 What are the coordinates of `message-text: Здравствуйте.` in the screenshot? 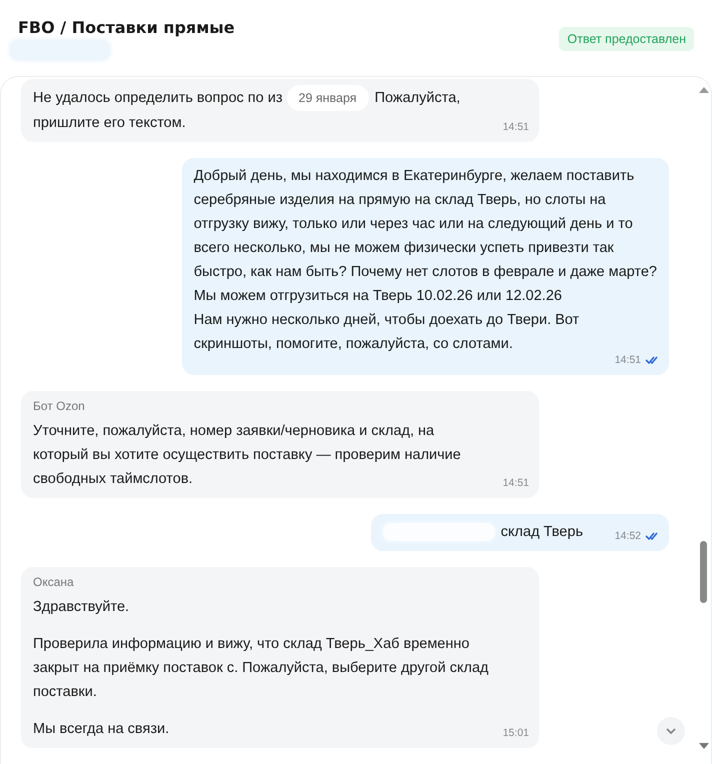 It's located at (81, 607).